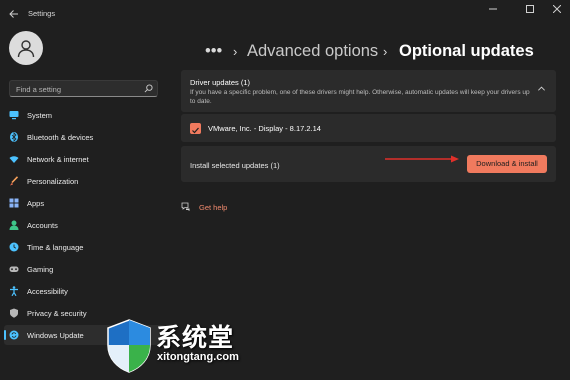 This screenshot has width=570, height=380. I want to click on sidebar-item-label: Privacy & security, so click(57, 313).